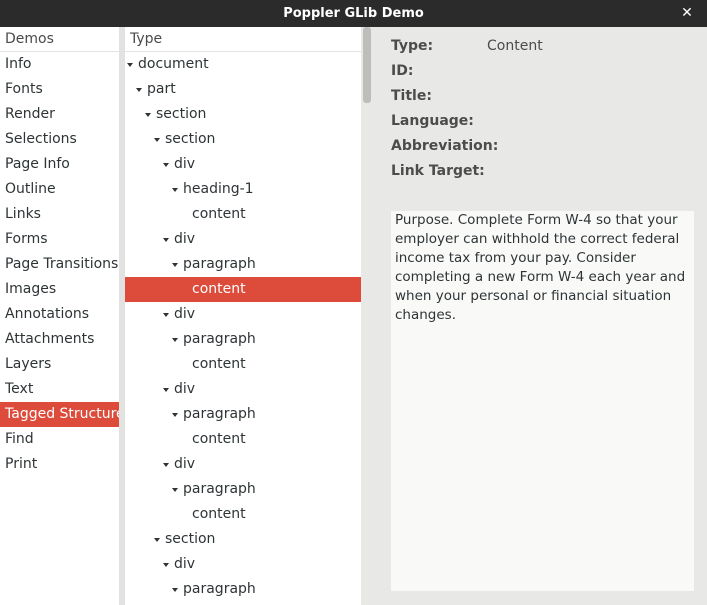  I want to click on demo-item-find: Find, so click(59, 439).